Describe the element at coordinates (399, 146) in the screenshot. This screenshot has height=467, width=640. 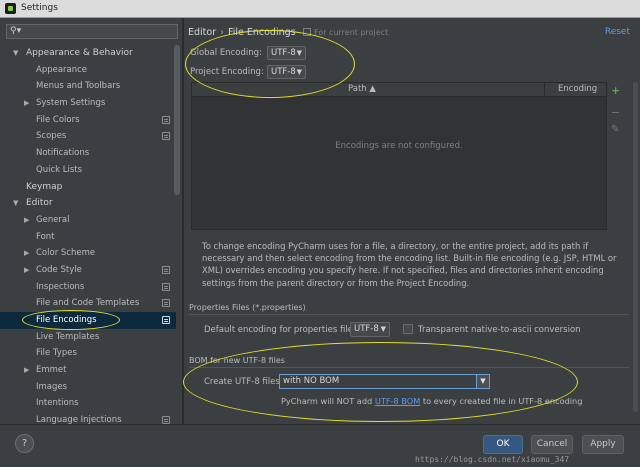
I see `table-empty-message: Encodings are not configured.` at that location.